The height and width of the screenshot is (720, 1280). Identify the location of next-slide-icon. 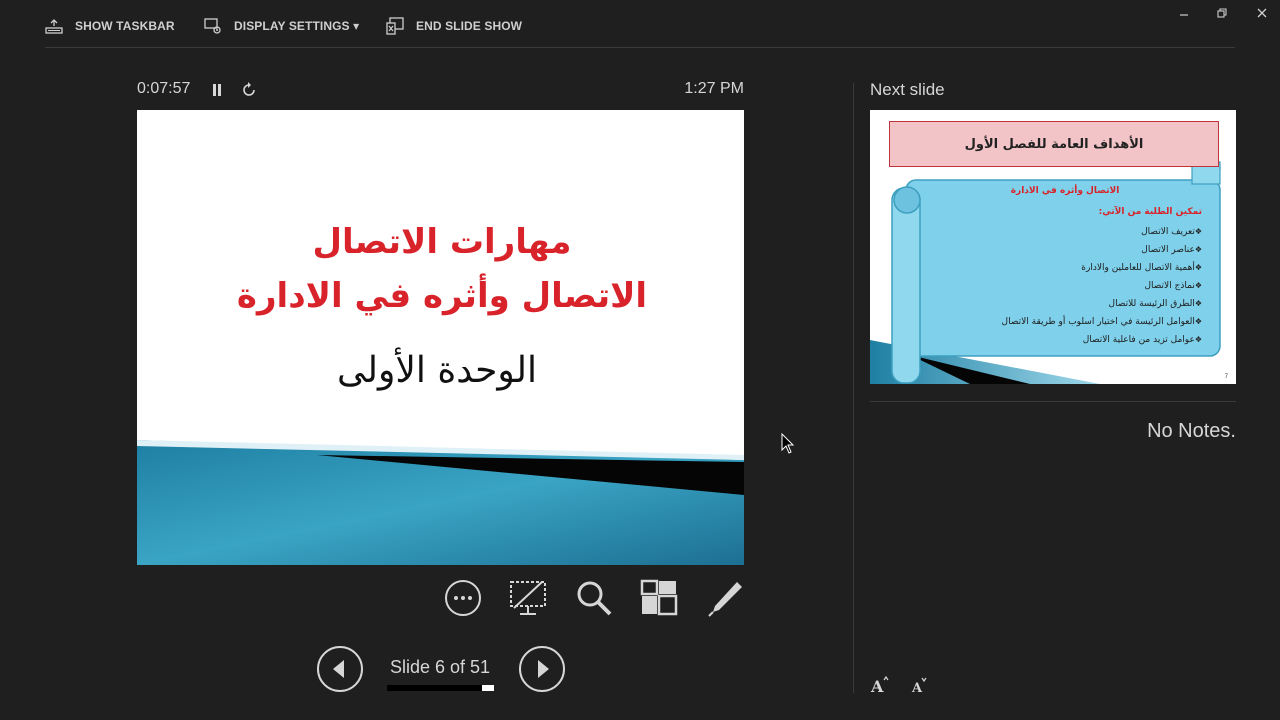
(542, 669).